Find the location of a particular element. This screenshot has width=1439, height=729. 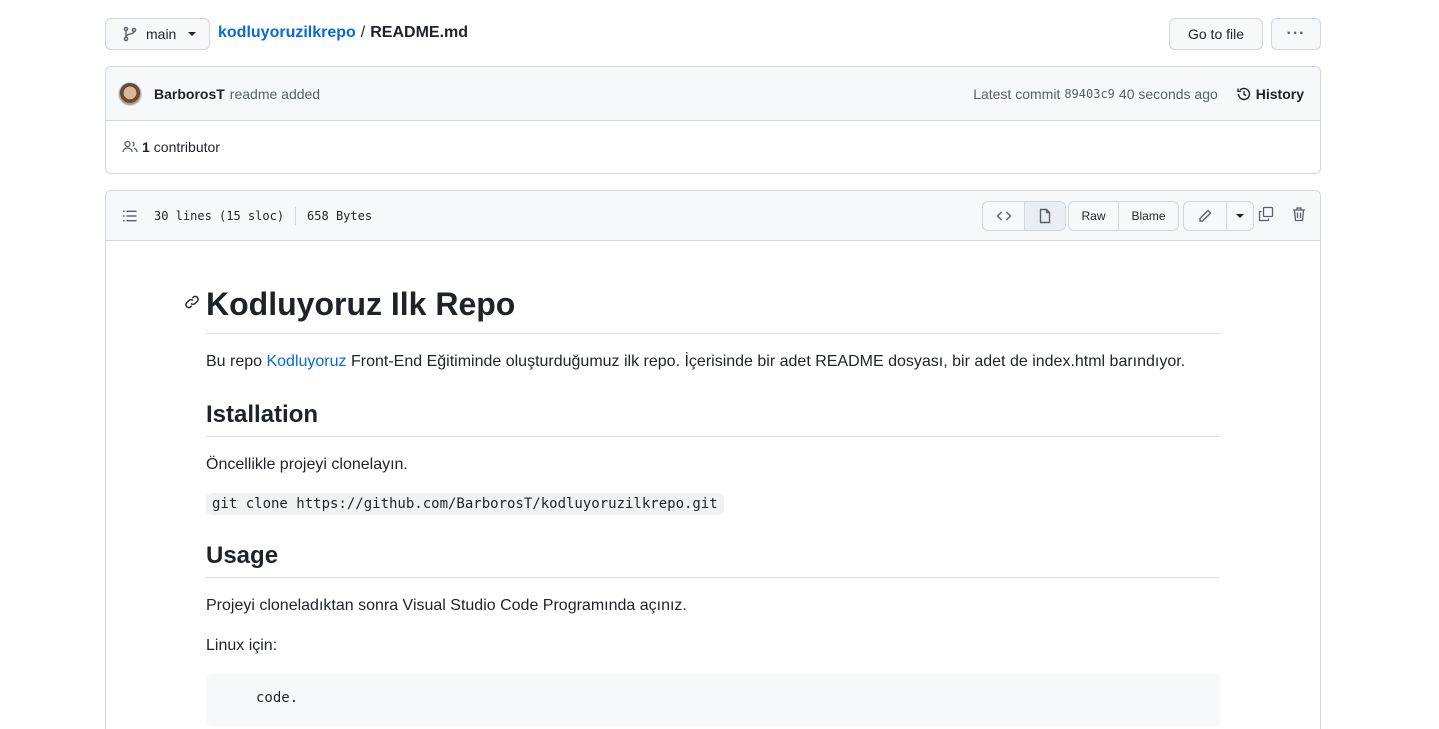

breadcrumb: kodluyoruzilkrepo / README.md is located at coordinates (343, 33).